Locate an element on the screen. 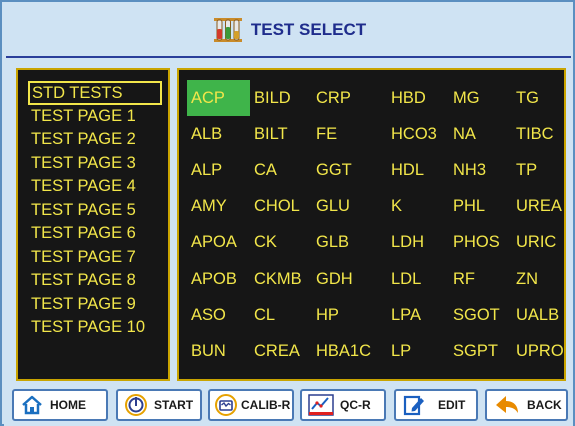 Image resolution: width=575 pixels, height=426 pixels. edit-button: EDIT is located at coordinates (436, 405).